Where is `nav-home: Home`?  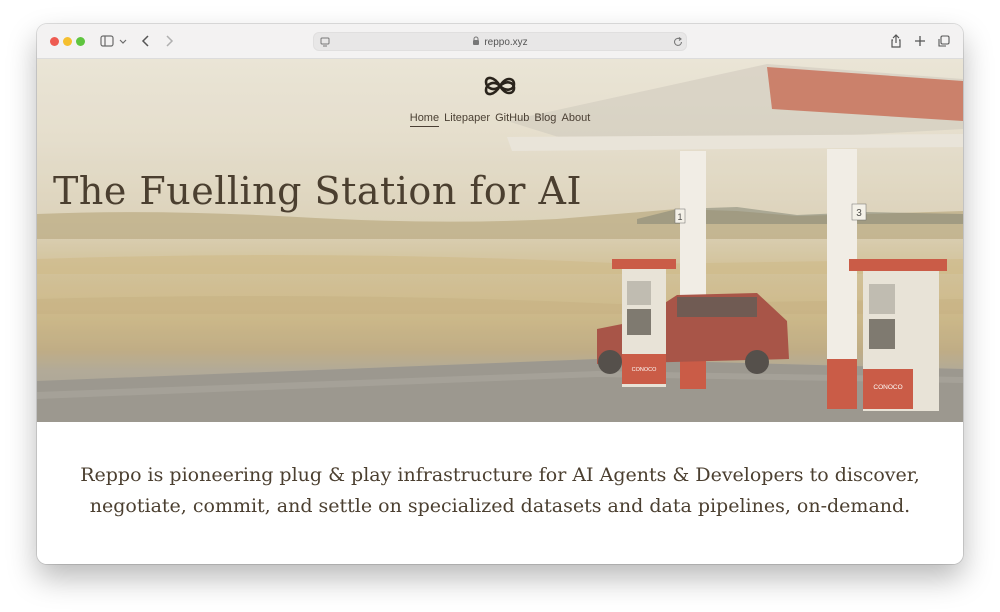 nav-home: Home is located at coordinates (424, 119).